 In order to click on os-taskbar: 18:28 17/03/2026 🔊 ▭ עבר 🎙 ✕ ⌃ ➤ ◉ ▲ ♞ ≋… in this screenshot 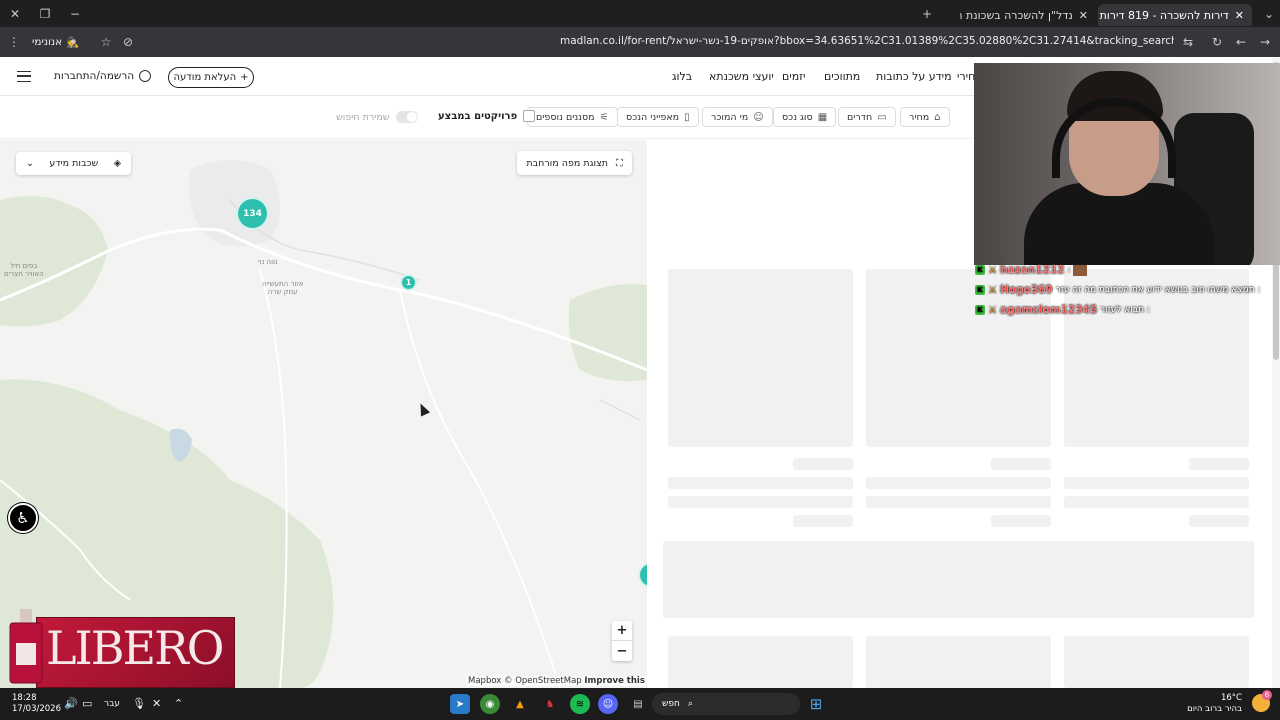, I will do `click(640, 704)`.